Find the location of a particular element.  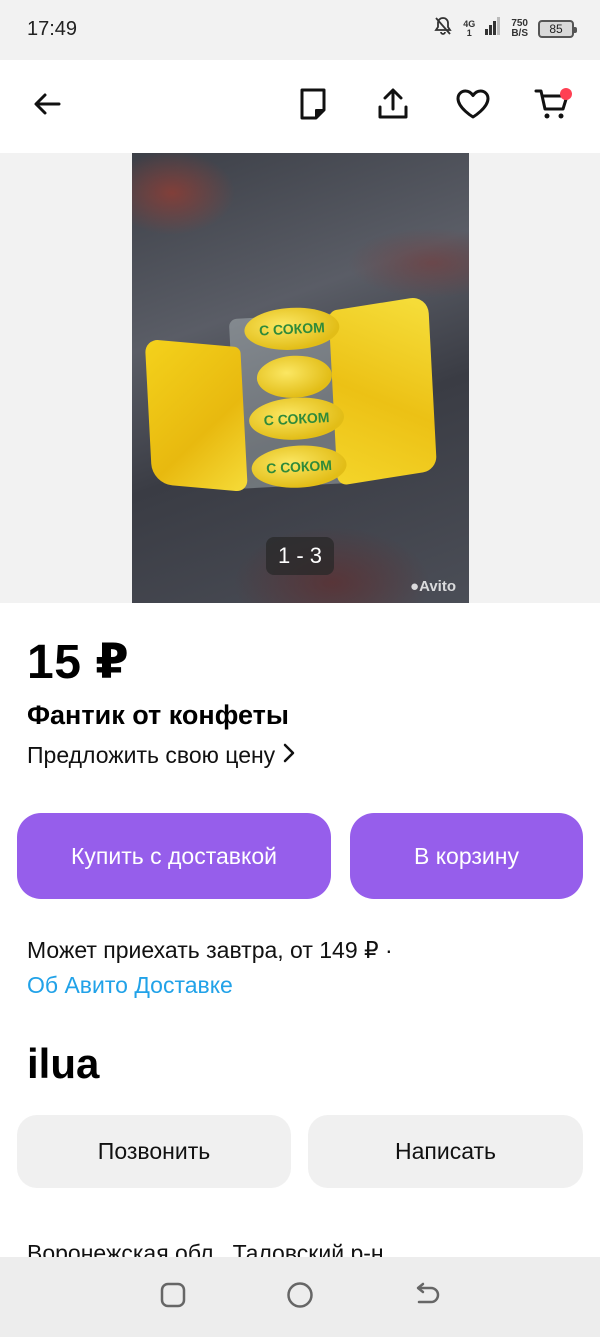

listing-title: Фантик от конфеты is located at coordinates (158, 715).